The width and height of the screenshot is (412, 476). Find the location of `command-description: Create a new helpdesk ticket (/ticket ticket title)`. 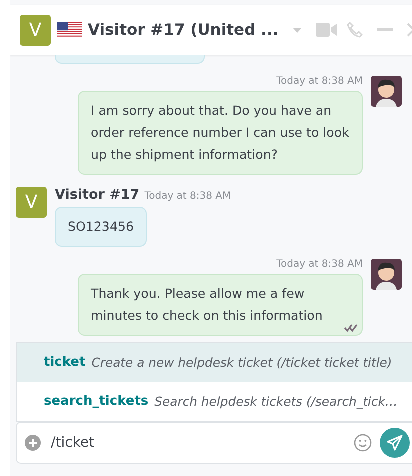

command-description: Create a new helpdesk ticket (/ticket ticket title) is located at coordinates (242, 362).